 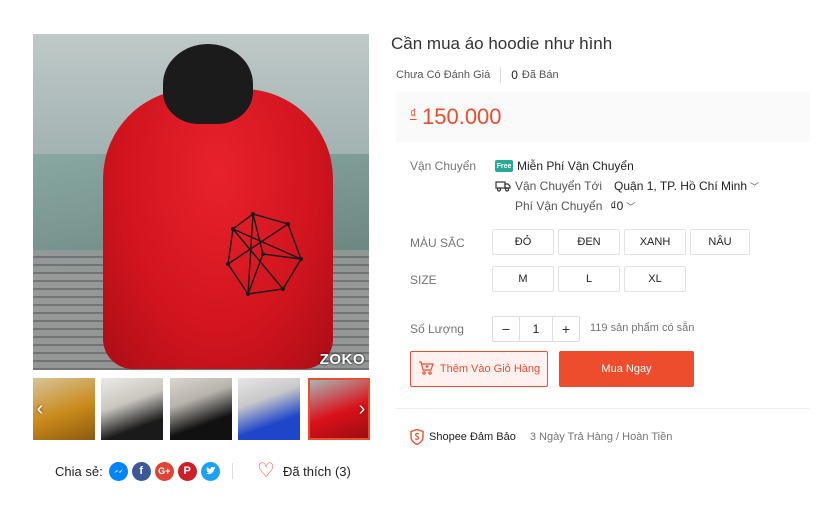 I want to click on color-option-den: ĐEN, so click(x=589, y=242).